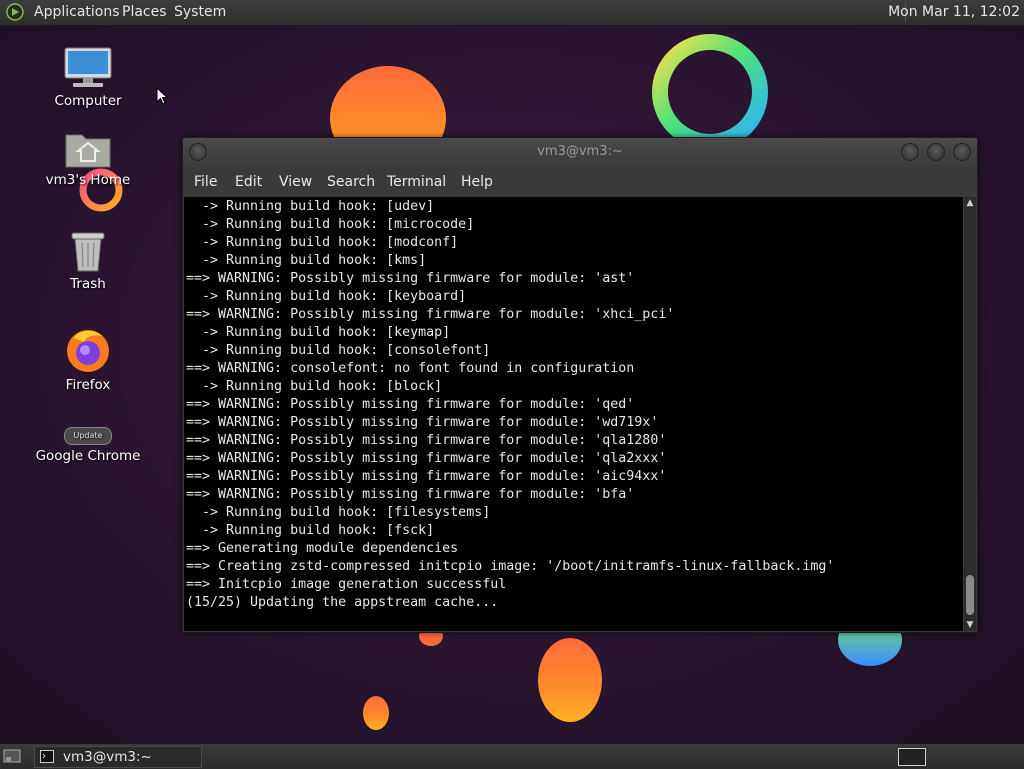 The image size is (1024, 769). I want to click on desktop-icon-label: Google Chrome, so click(88, 456).